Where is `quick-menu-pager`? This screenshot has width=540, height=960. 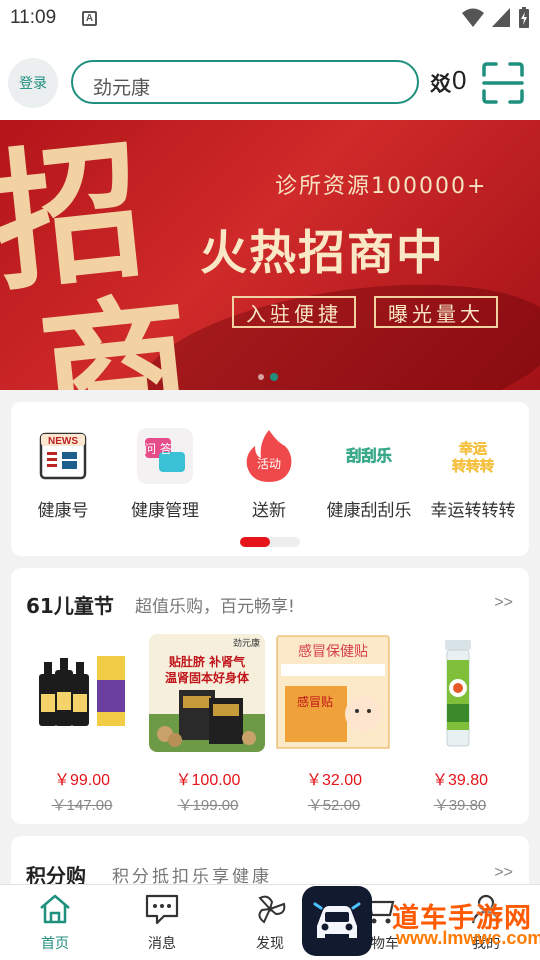 quick-menu-pager is located at coordinates (270, 542).